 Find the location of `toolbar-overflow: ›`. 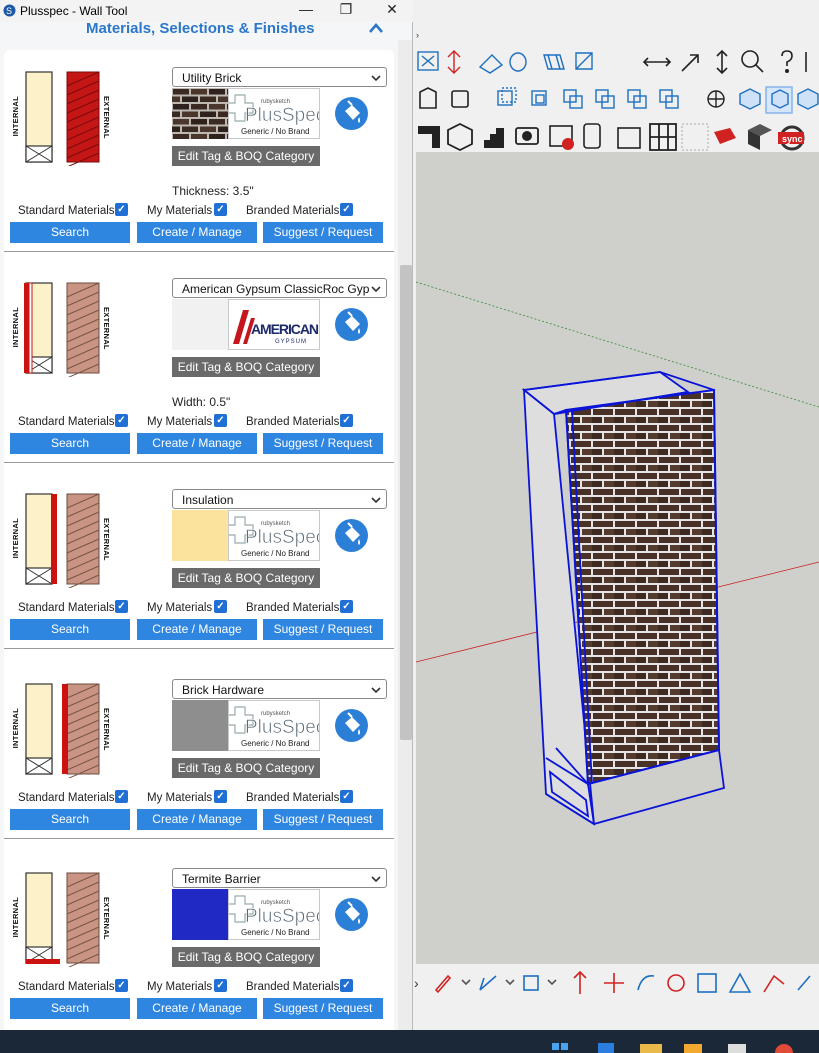

toolbar-overflow: › is located at coordinates (417, 35).